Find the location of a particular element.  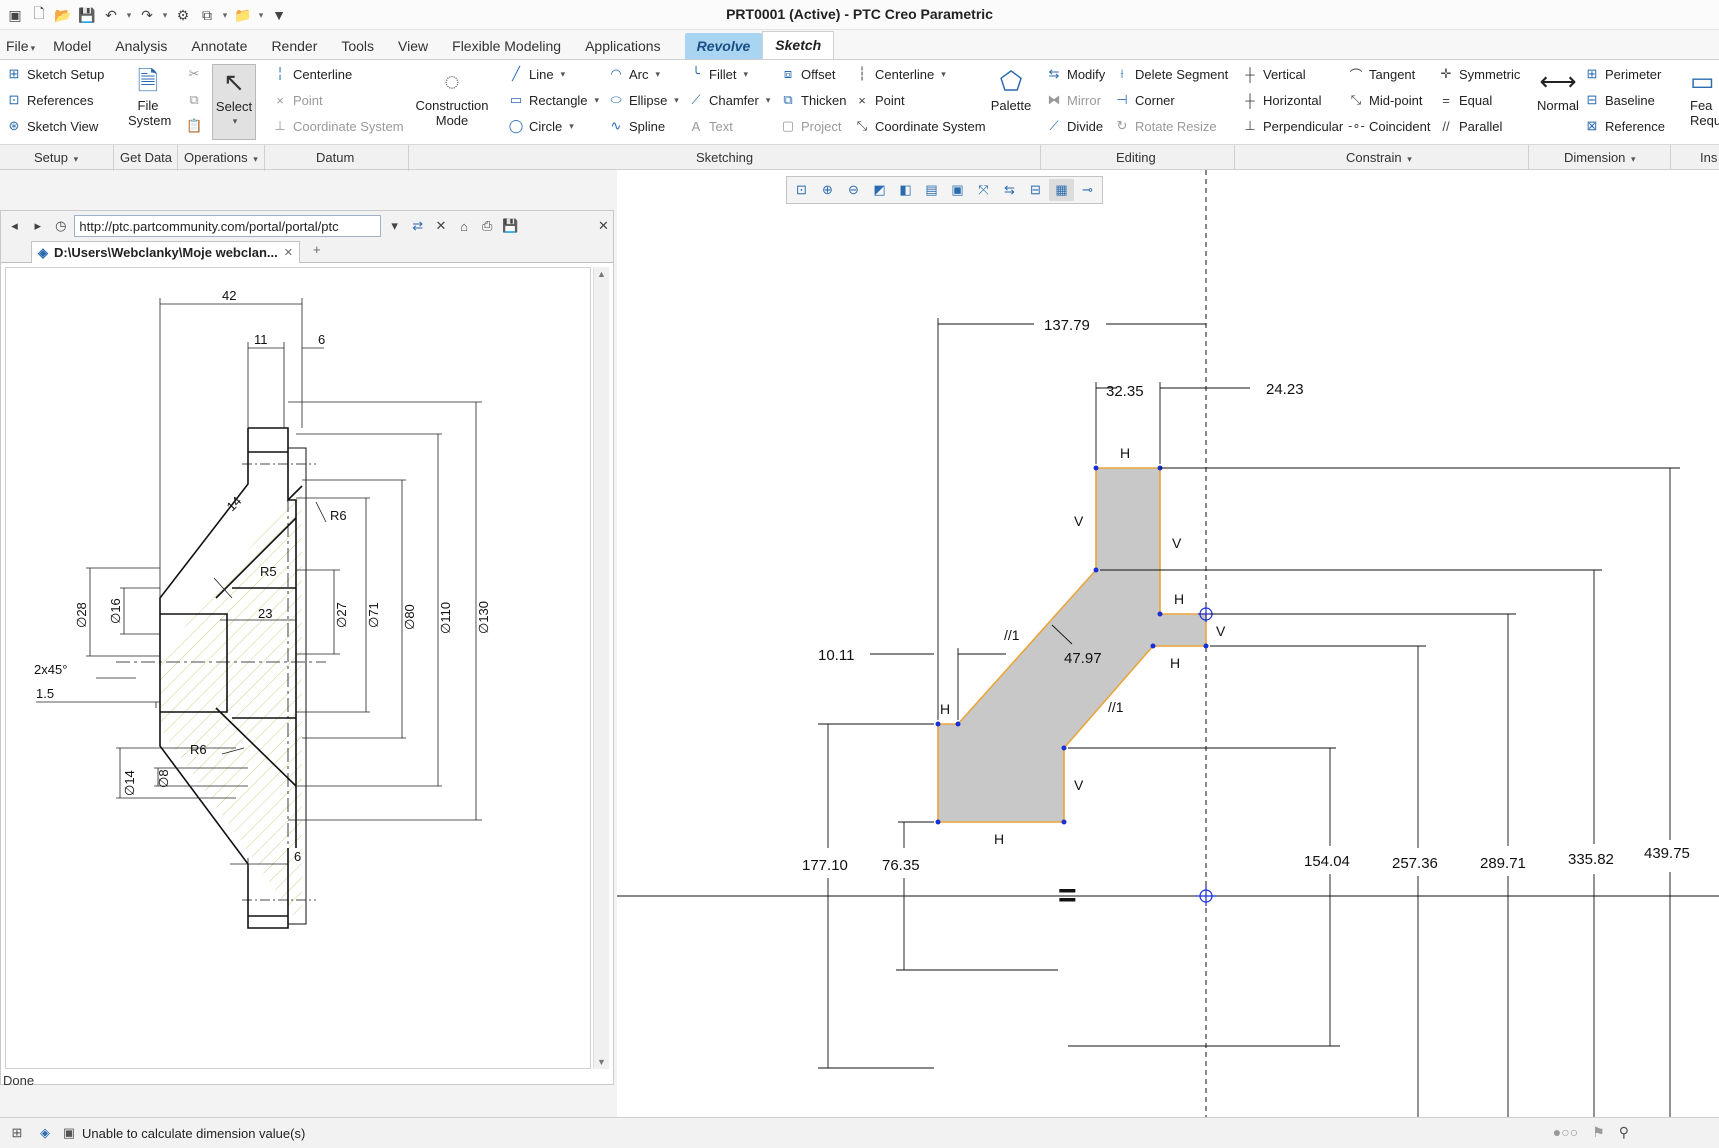

dim-177-10: 177.10 is located at coordinates (825, 865).